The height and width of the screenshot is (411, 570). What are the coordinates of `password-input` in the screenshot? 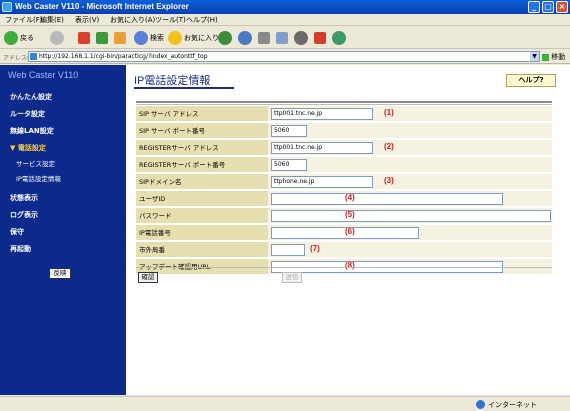 It's located at (411, 216).